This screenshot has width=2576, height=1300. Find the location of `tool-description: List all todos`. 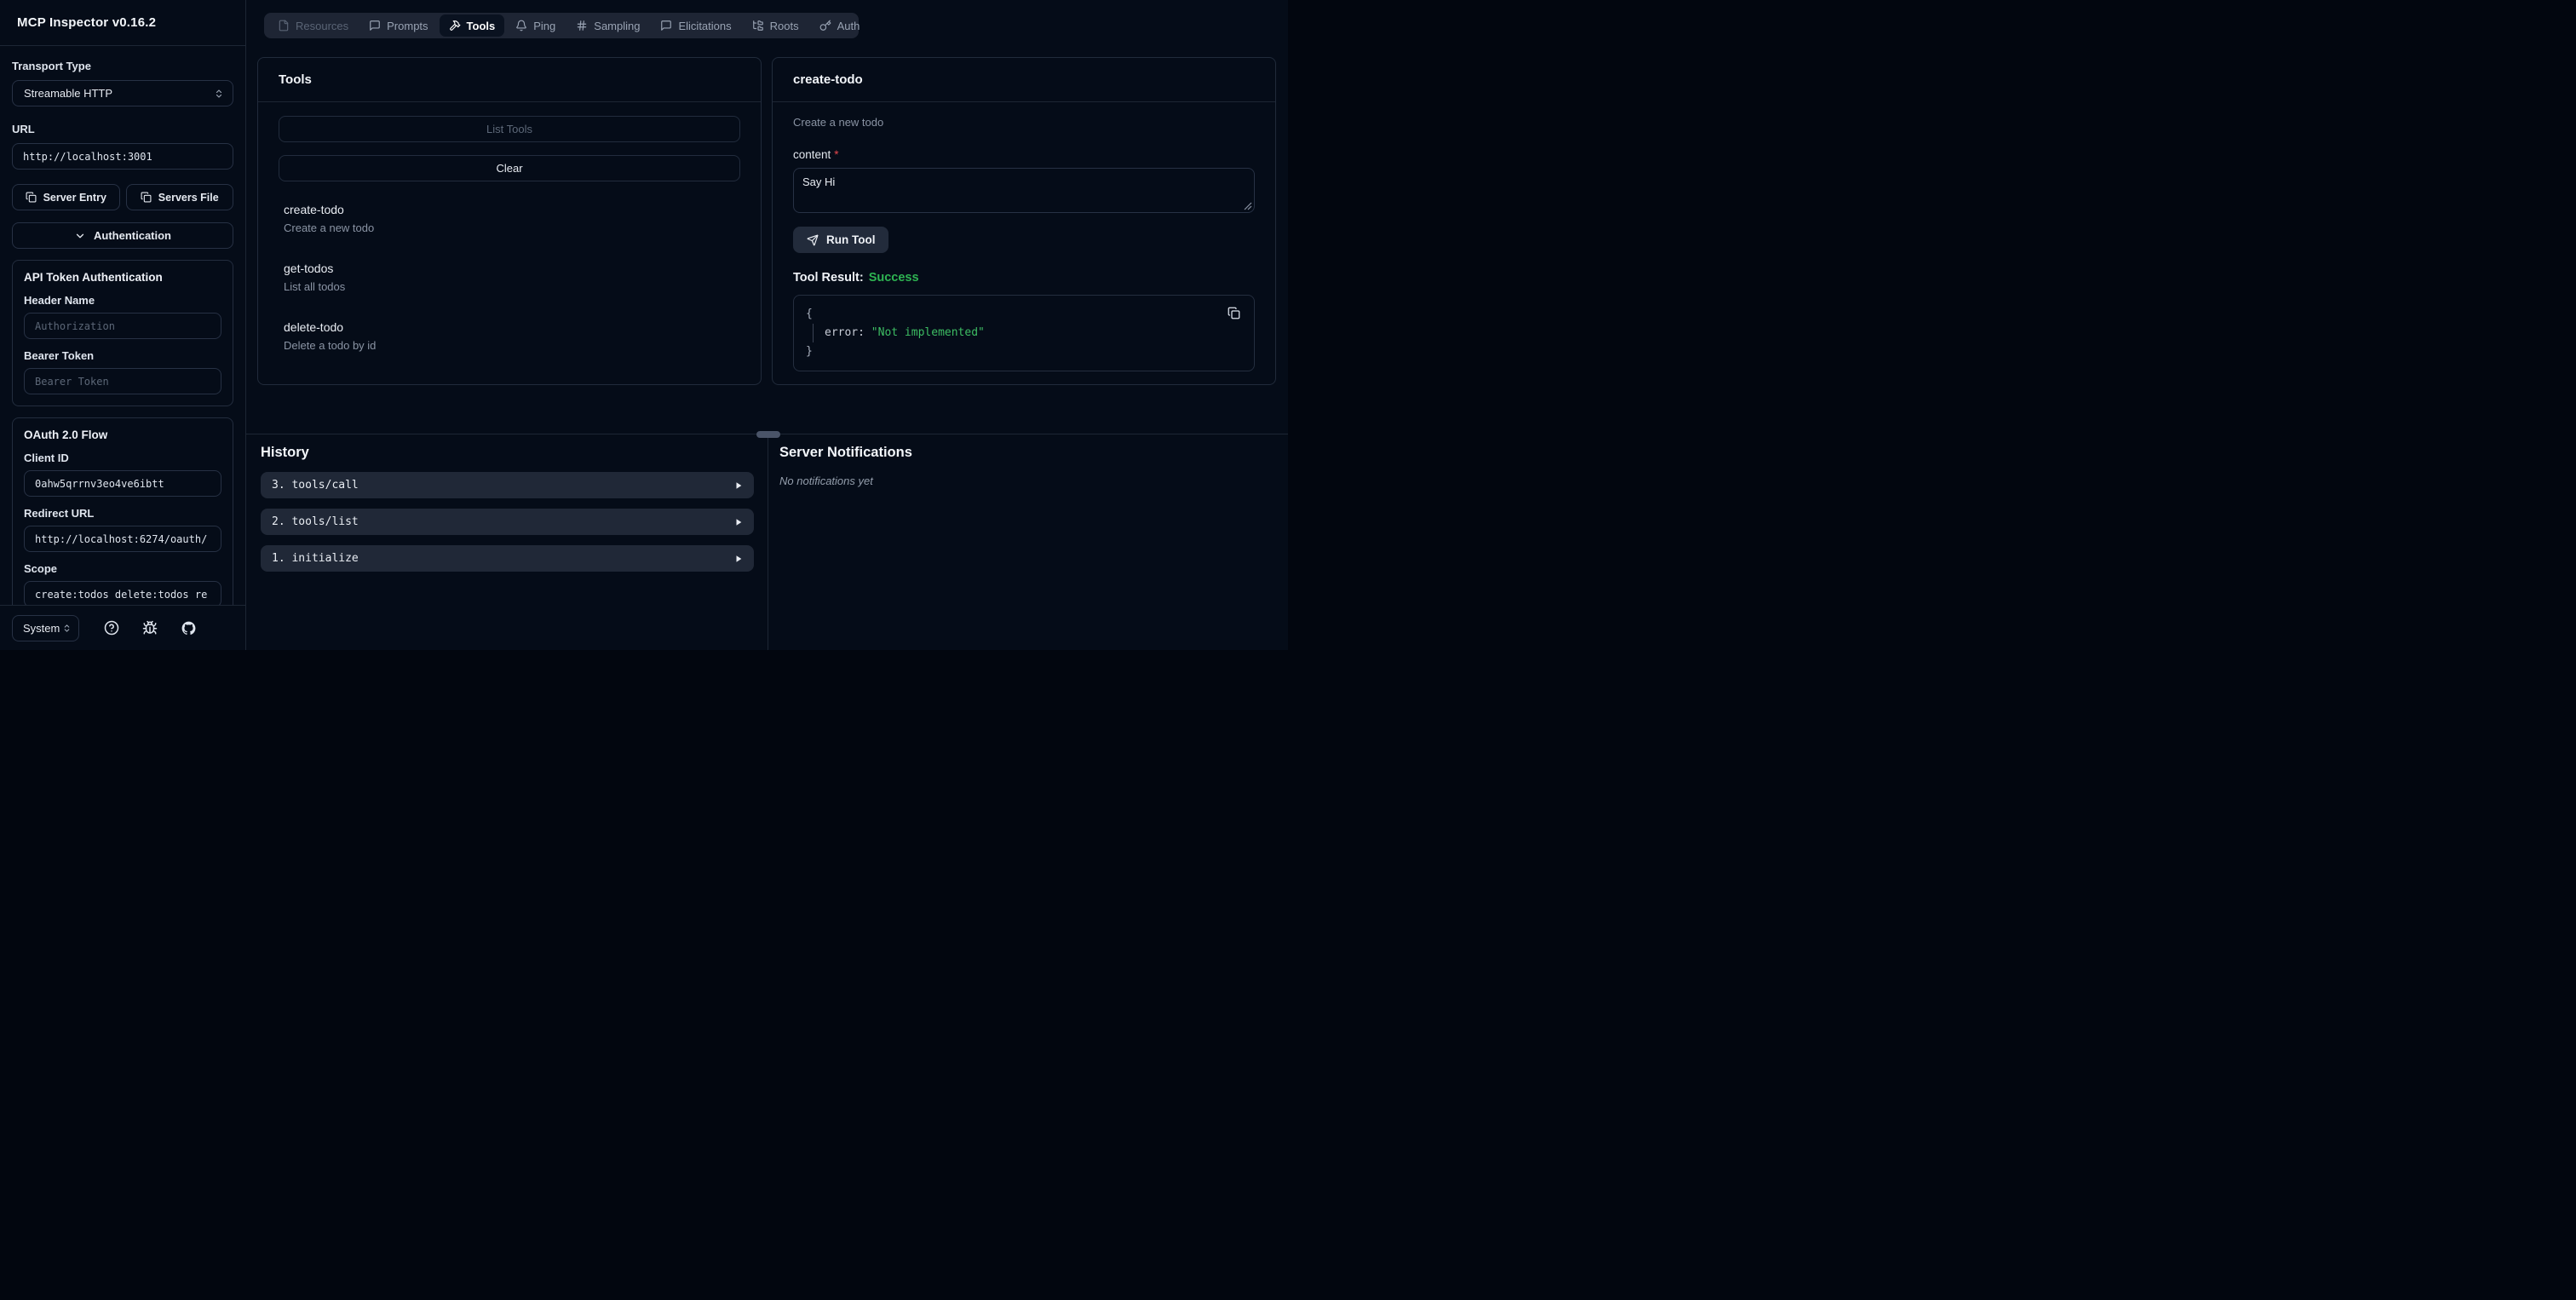

tool-description: List all todos is located at coordinates (315, 286).